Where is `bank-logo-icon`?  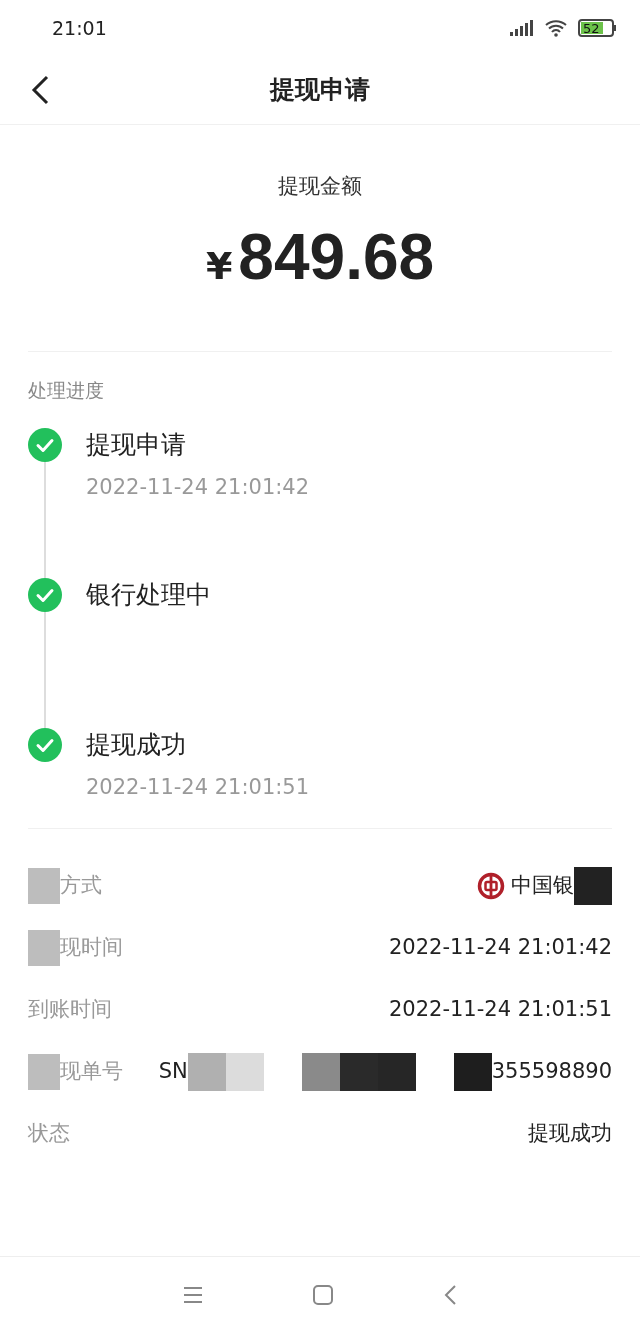 bank-logo-icon is located at coordinates (491, 885).